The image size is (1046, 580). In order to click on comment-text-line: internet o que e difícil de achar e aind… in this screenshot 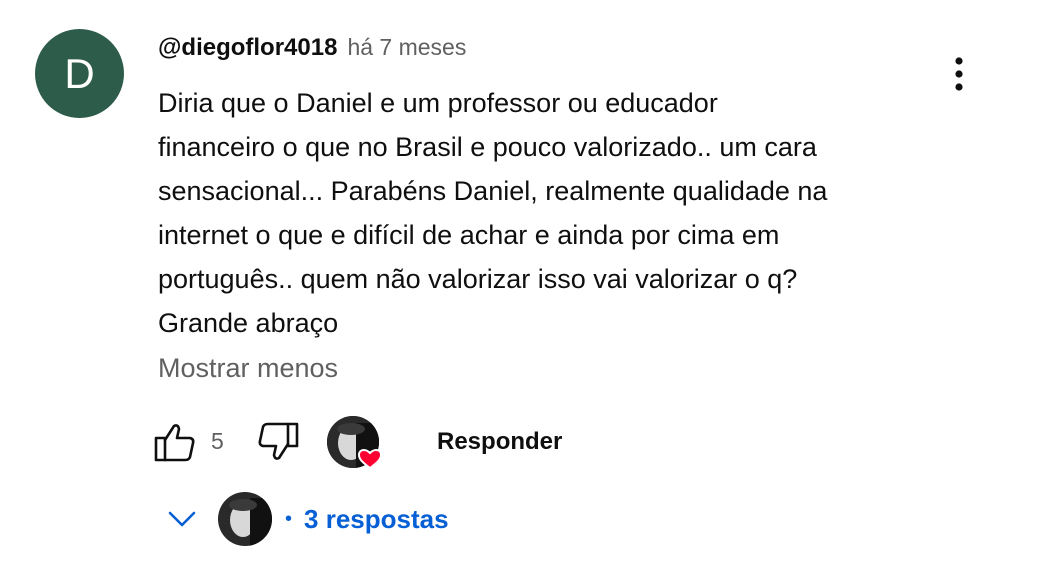, I will do `click(469, 235)`.